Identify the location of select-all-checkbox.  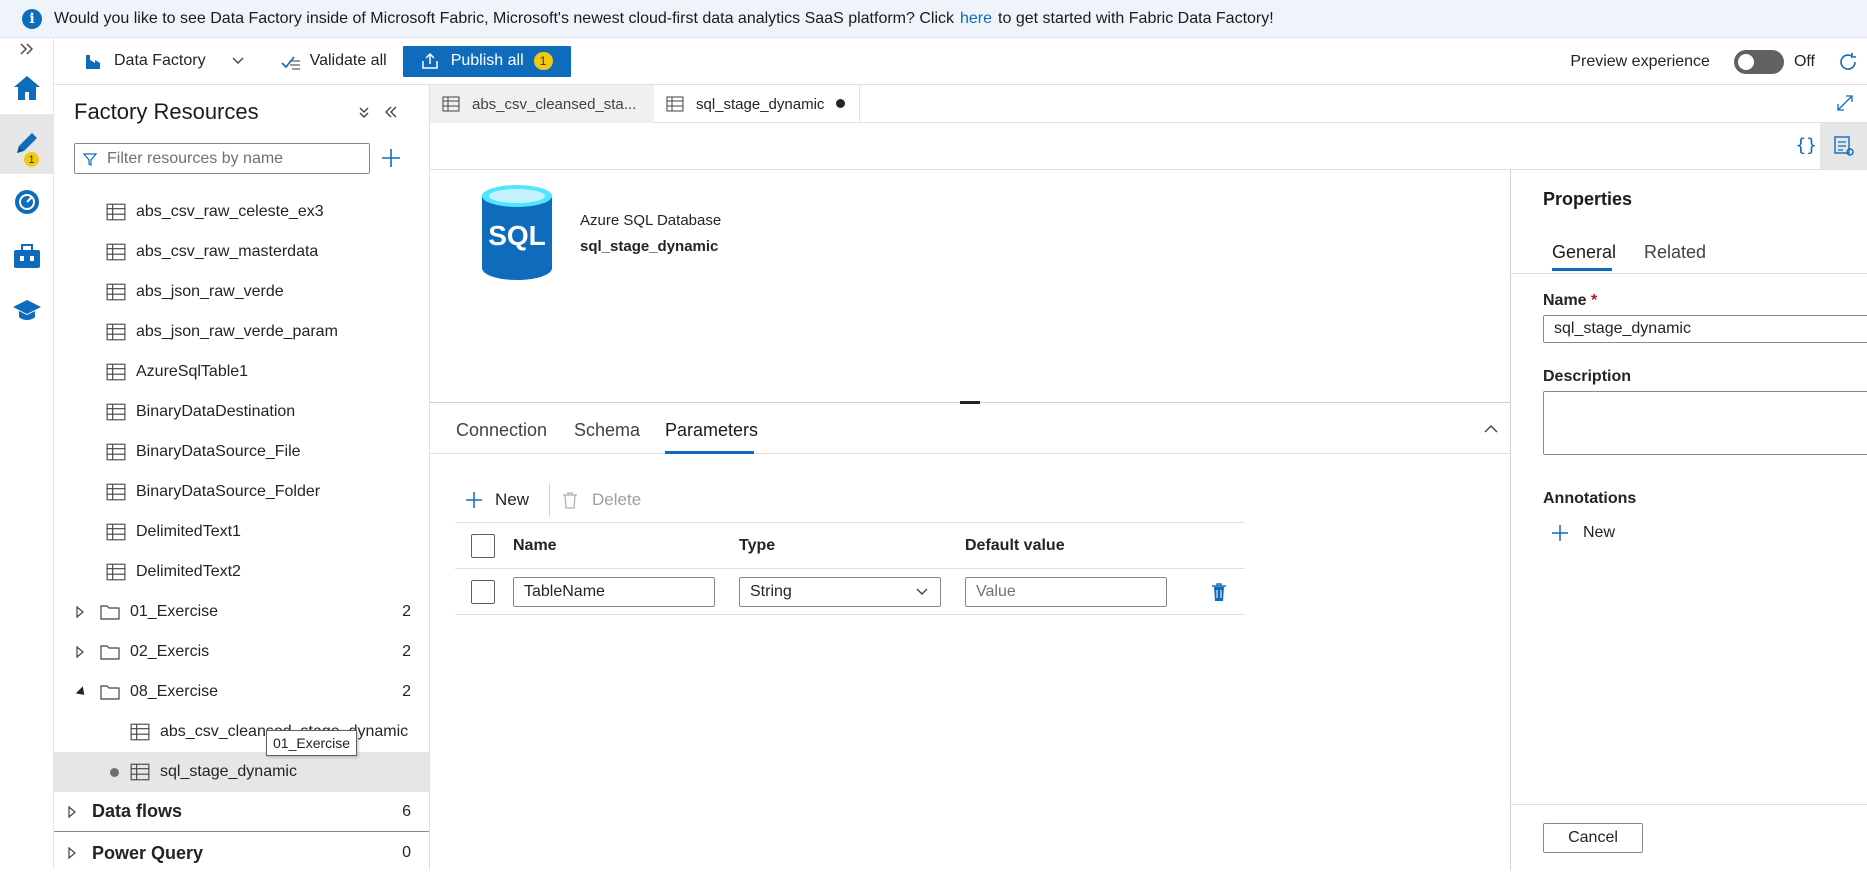
(483, 545).